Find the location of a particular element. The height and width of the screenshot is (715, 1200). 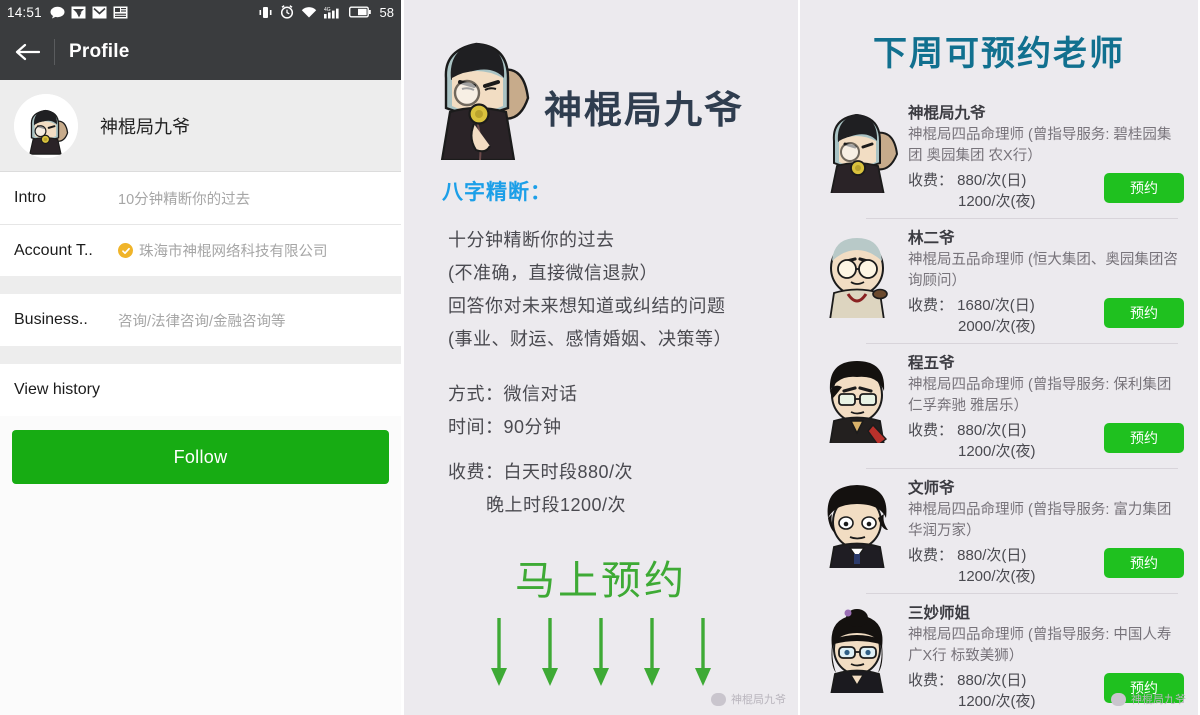

down-arrow-group is located at coordinates (601, 652).